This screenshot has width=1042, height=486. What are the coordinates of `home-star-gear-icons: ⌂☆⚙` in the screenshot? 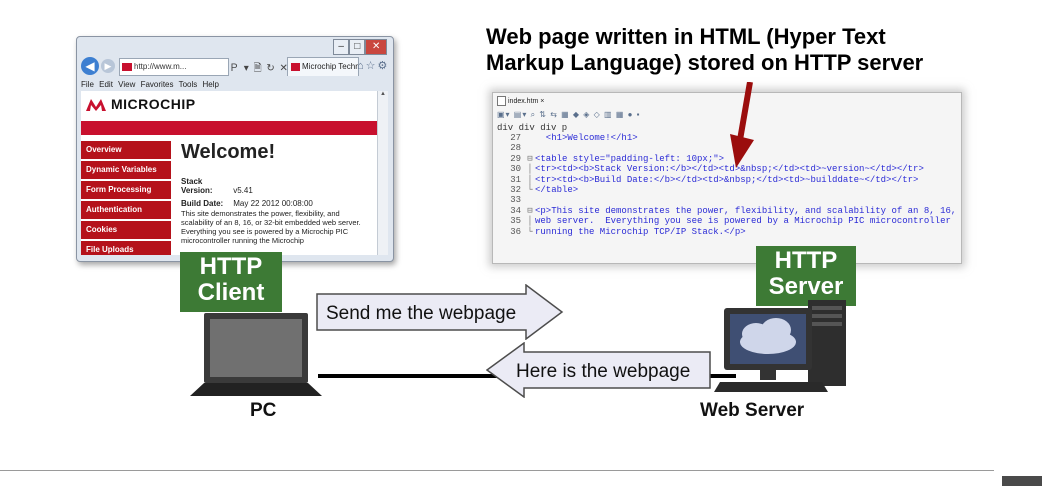 It's located at (373, 65).